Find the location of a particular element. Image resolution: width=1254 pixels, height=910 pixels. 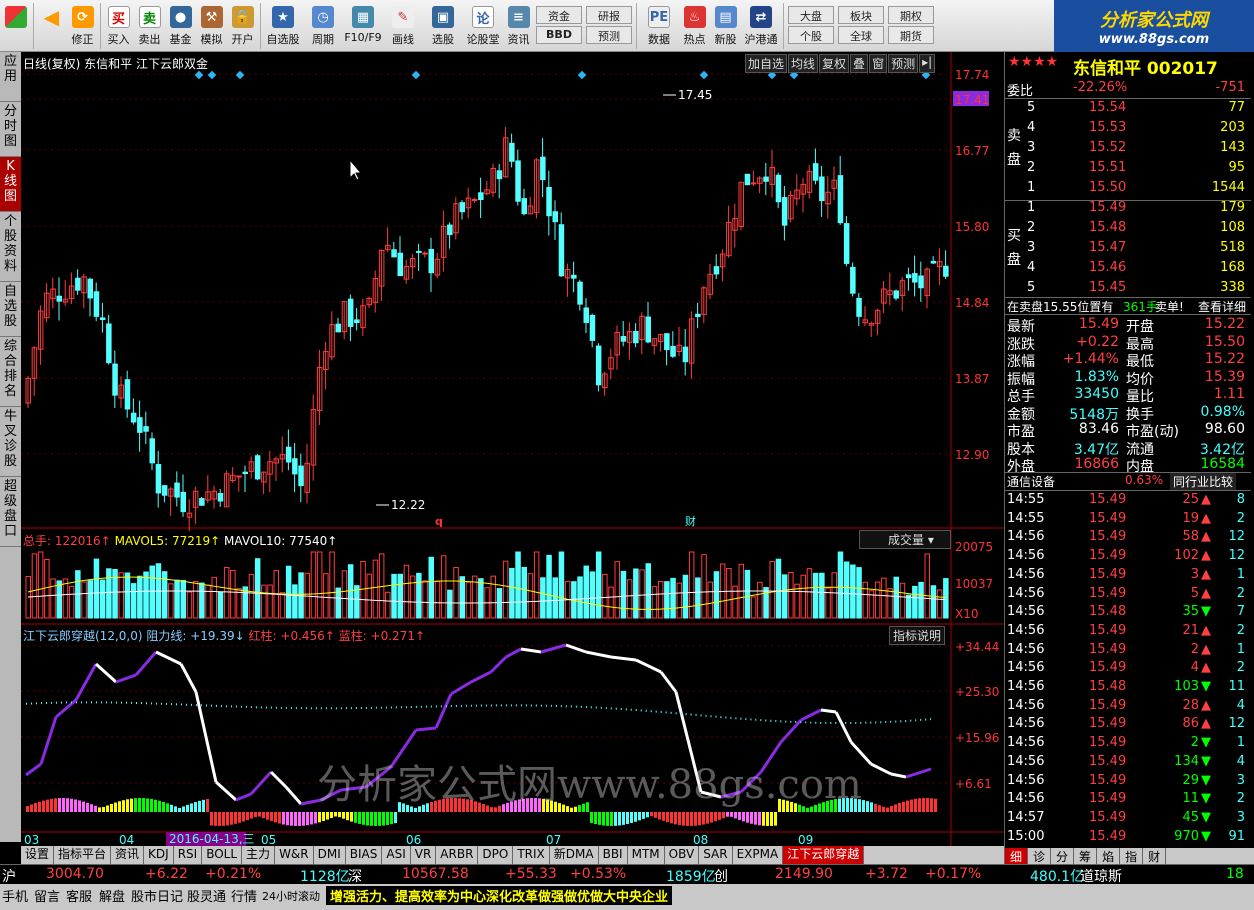

nav-timeshare: 分时图 is located at coordinates (10, 129).